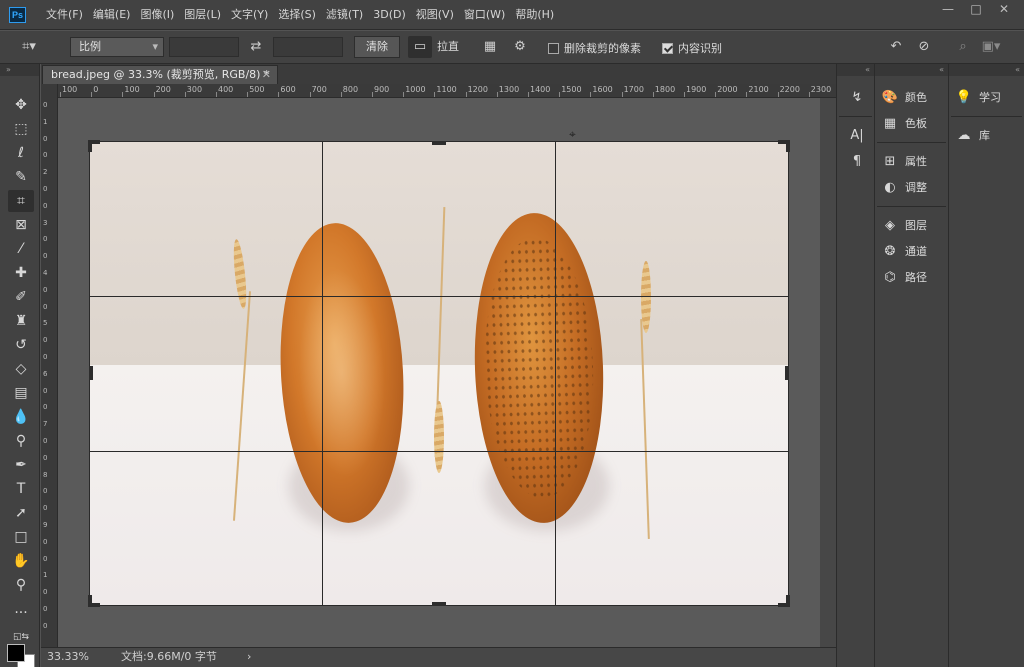 This screenshot has width=1024, height=667. What do you see at coordinates (448, 47) in the screenshot?
I see `straighten-label: 拉直` at bounding box center [448, 47].